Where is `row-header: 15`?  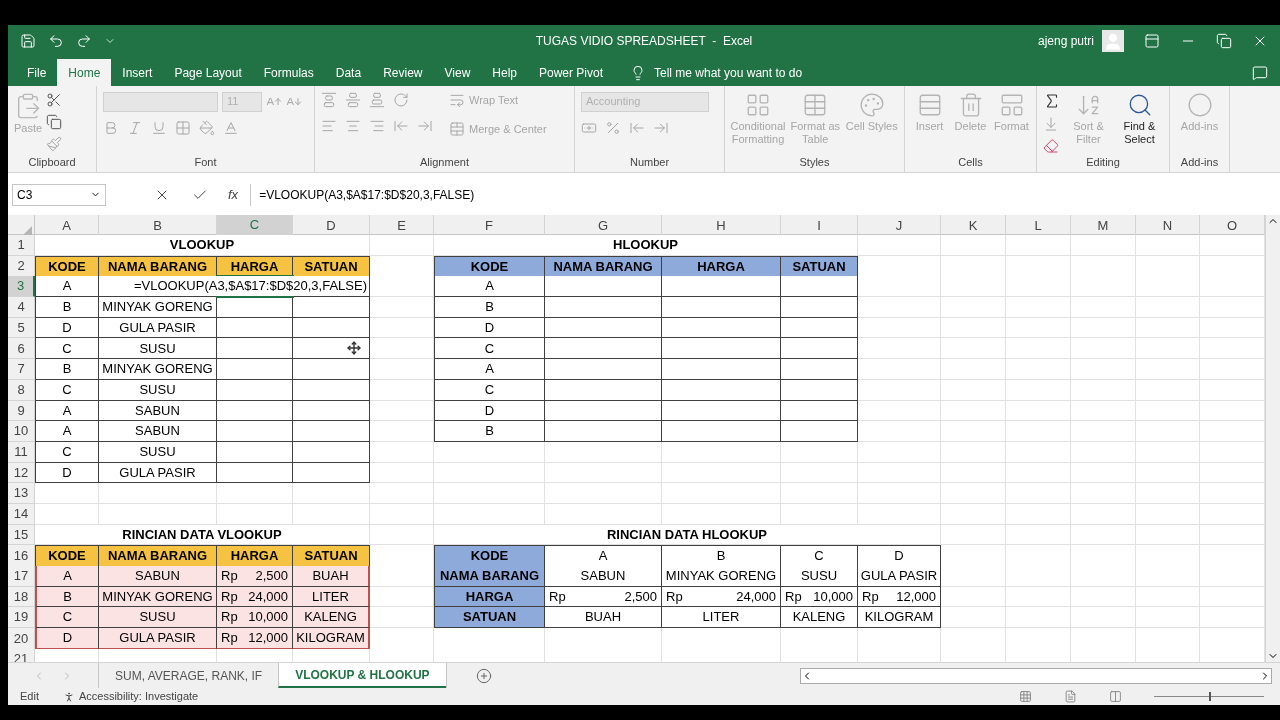 row-header: 15 is located at coordinates (21, 535).